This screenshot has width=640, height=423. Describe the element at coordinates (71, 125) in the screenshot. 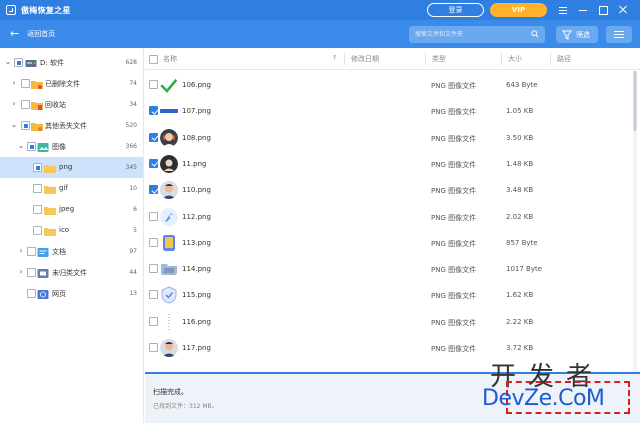

I see `tree-item: ⌄ 其他丢失文件 520` at that location.